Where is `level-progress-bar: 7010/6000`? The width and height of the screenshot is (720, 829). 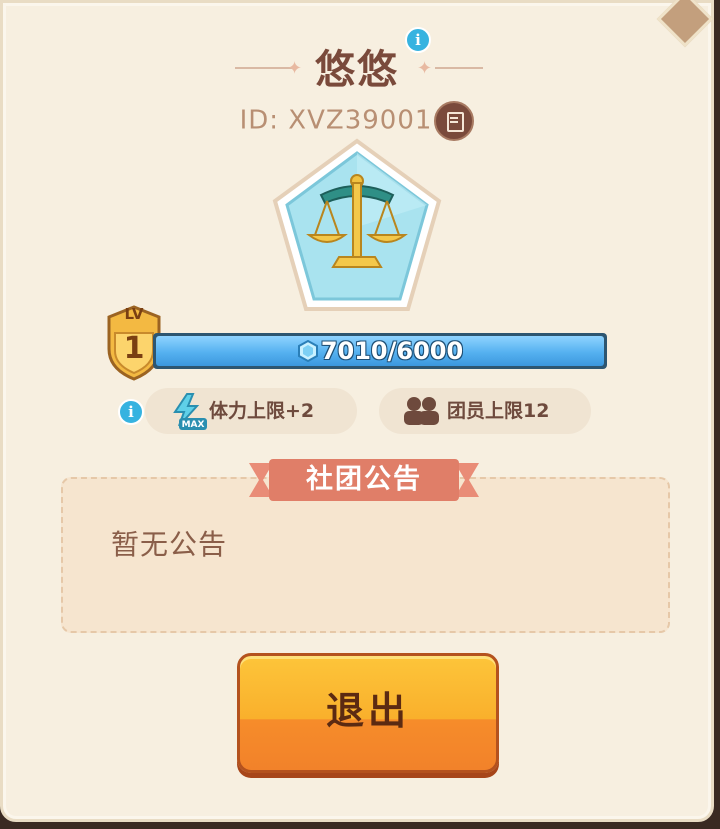
level-progress-bar: 7010/6000 is located at coordinates (380, 351).